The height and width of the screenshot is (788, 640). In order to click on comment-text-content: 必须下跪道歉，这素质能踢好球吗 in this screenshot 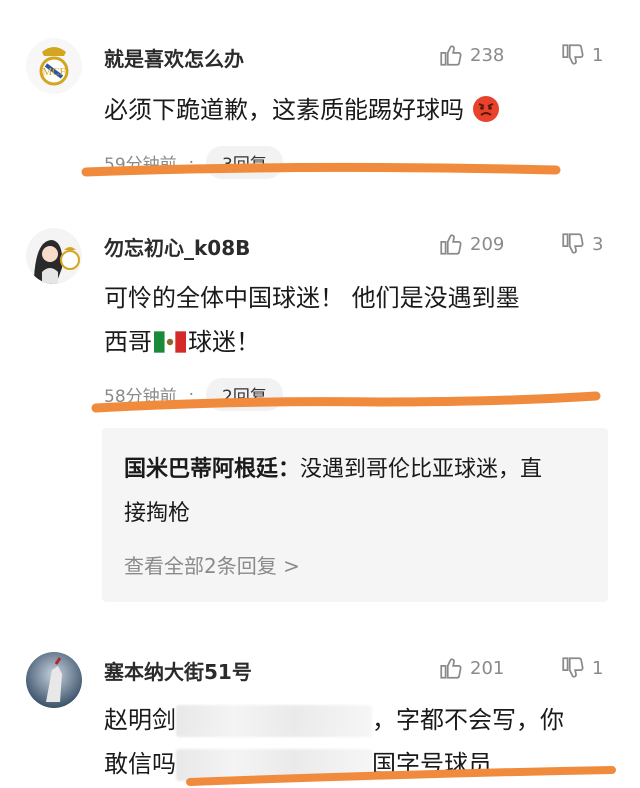, I will do `click(284, 110)`.